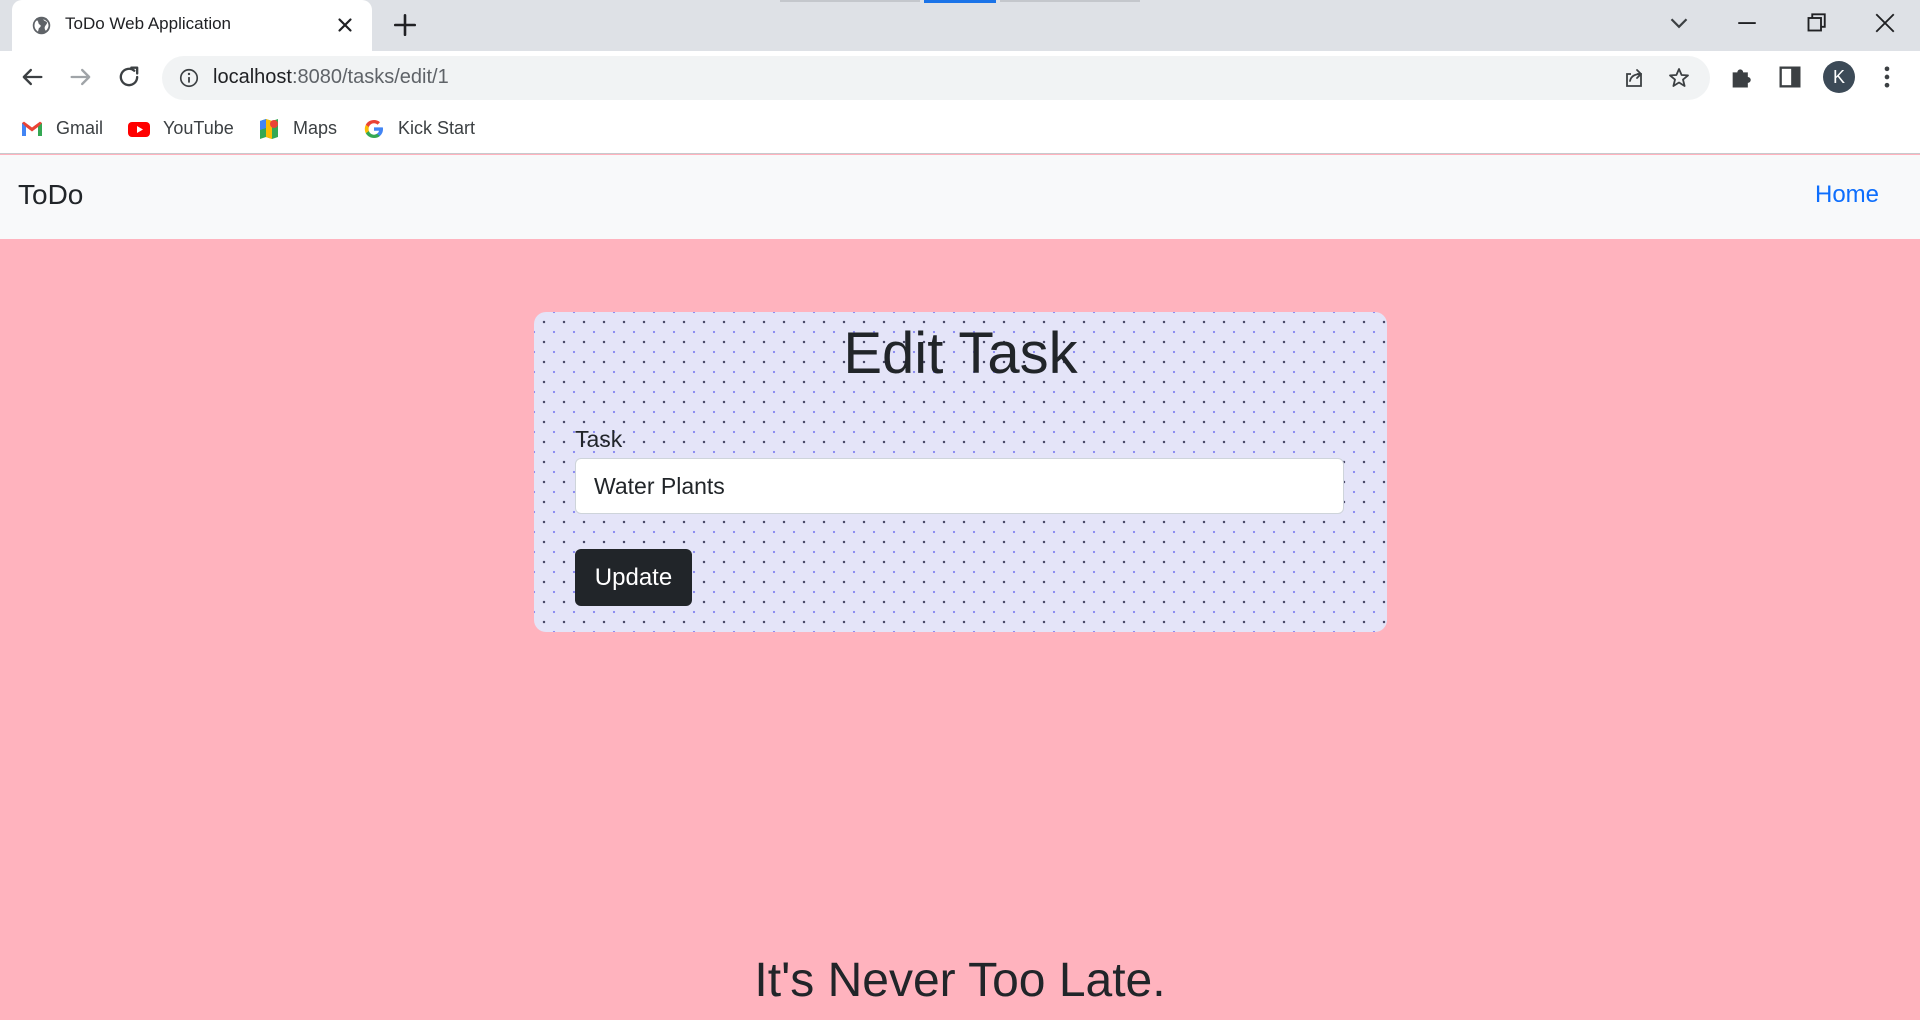 This screenshot has height=1020, width=1920. I want to click on task-input, so click(959, 486).